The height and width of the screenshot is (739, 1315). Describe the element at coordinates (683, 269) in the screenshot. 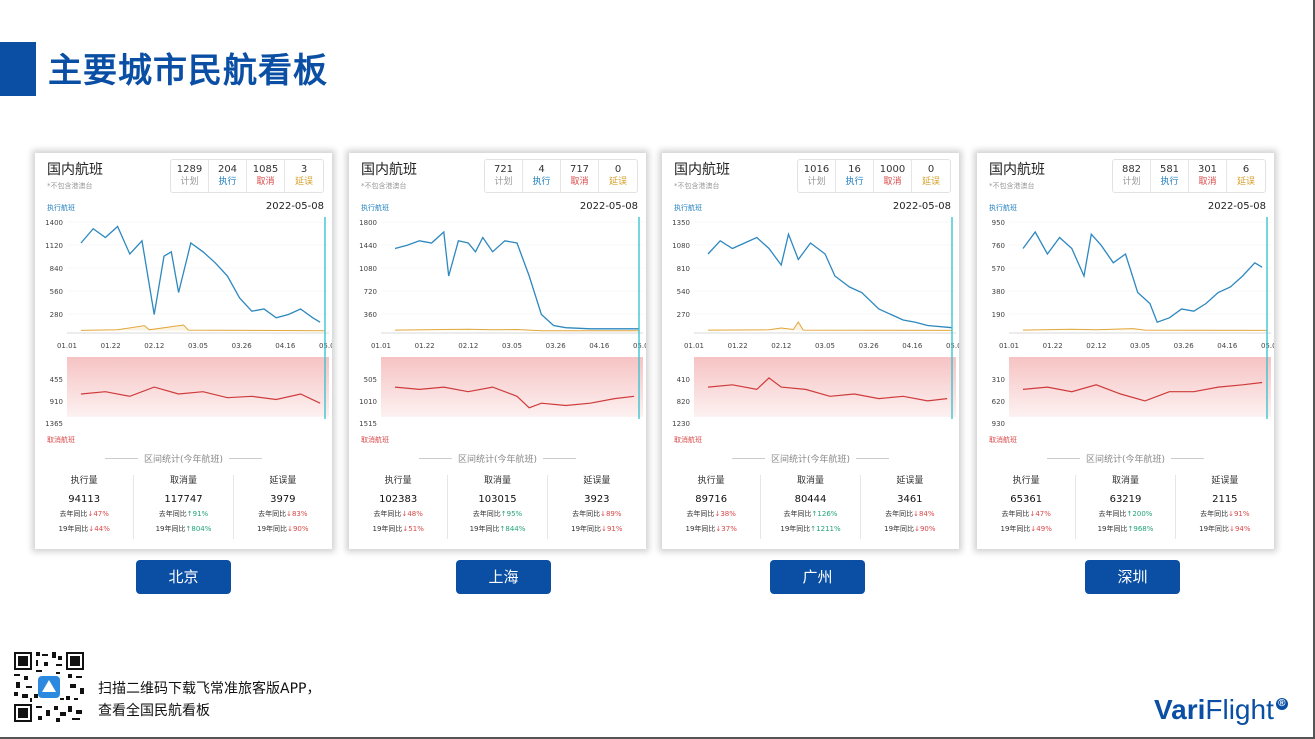

I see `y-tick-top: 810` at that location.